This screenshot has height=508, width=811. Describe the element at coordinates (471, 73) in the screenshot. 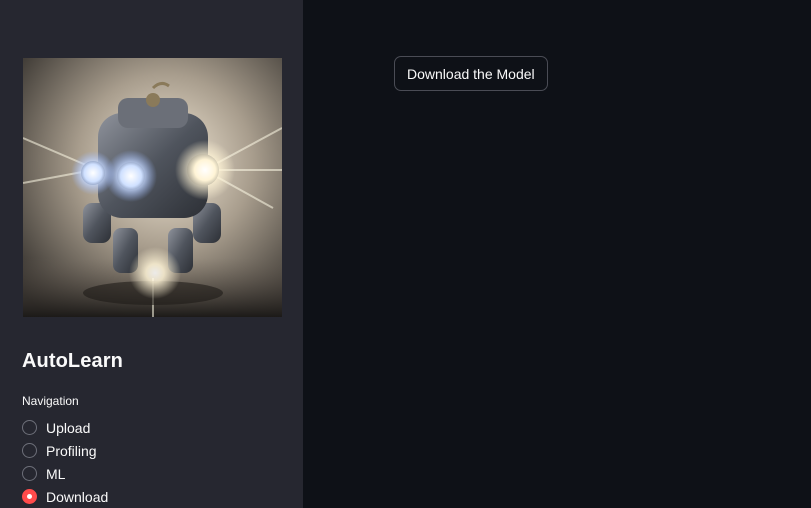

I see `download-model-button: Download the Model` at that location.